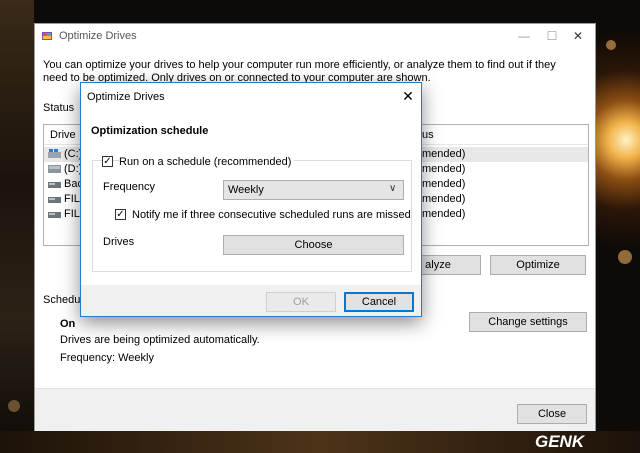  Describe the element at coordinates (315, 36) in the screenshot. I see `title-bar: Optimize Drives — ☐ ✕` at that location.